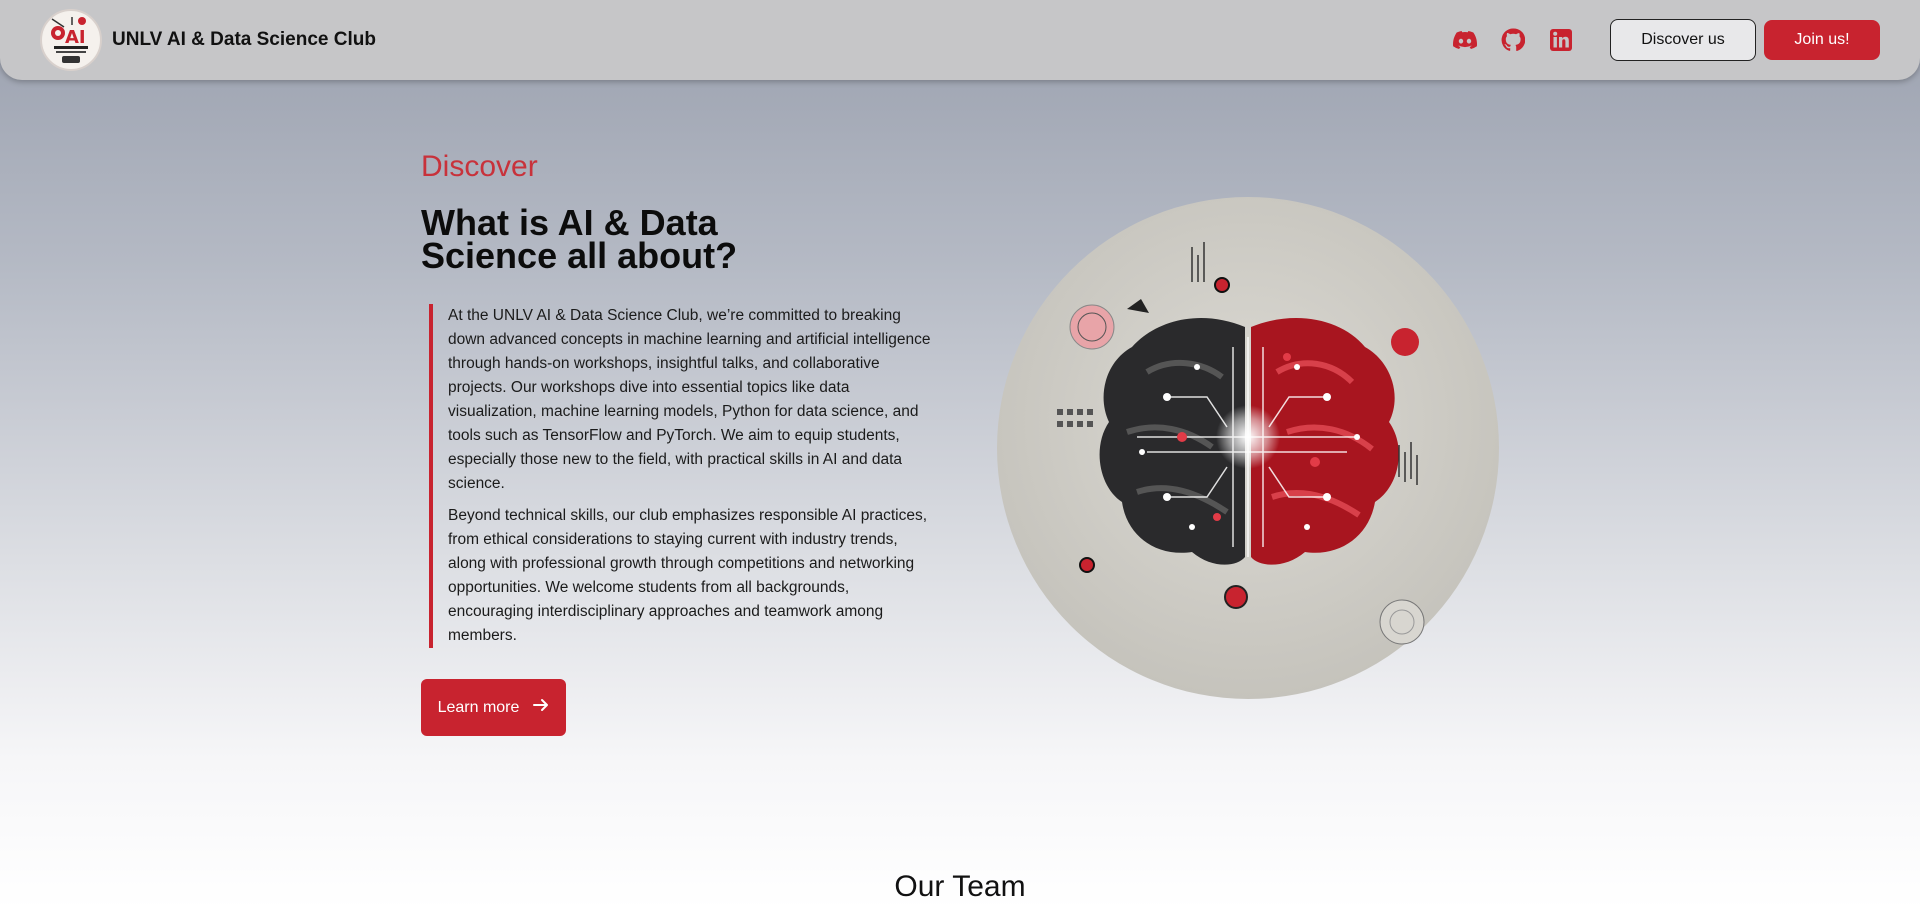 The height and width of the screenshot is (910, 1920). I want to click on team-section-title: Our Team, so click(960, 886).